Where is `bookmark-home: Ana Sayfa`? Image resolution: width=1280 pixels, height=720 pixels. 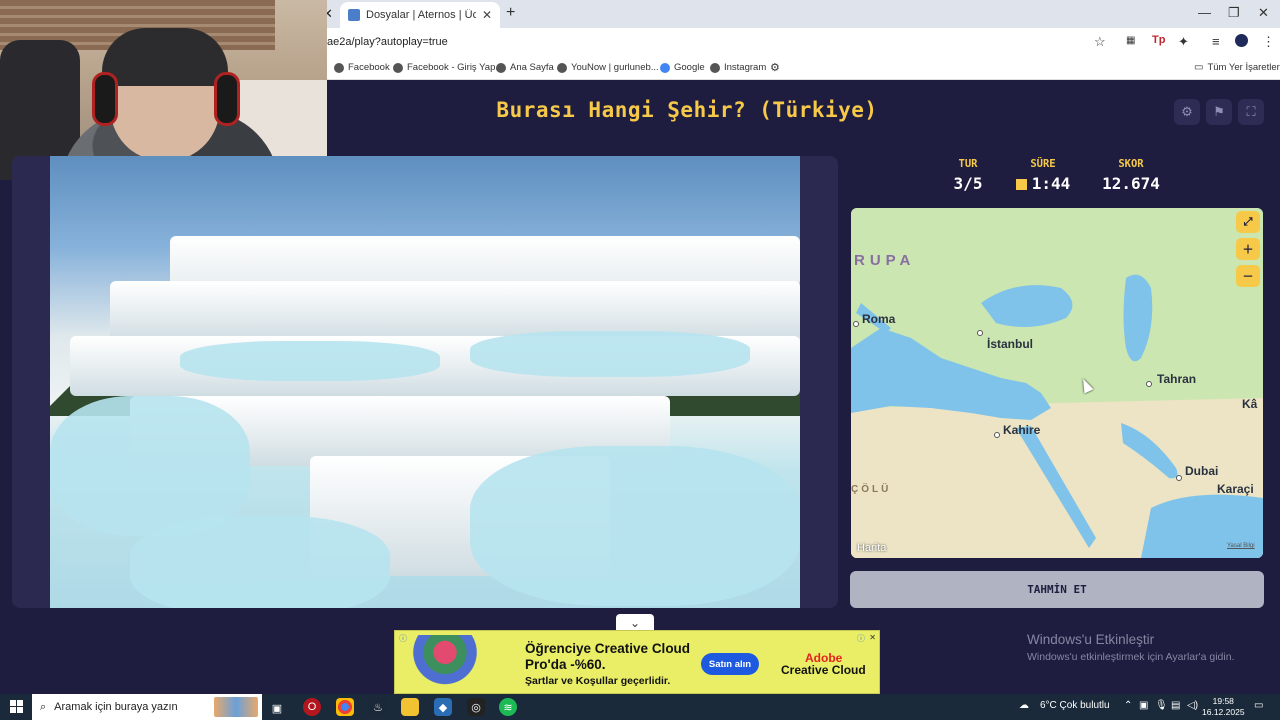
bookmark-home: Ana Sayfa is located at coordinates (525, 67).